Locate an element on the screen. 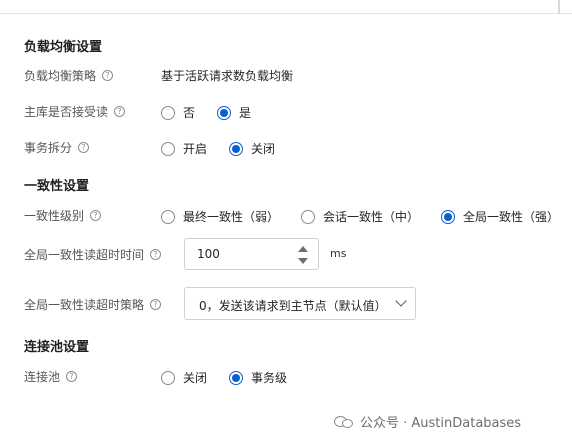 This screenshot has width=572, height=446. radio-txn-split-off: 关闭 is located at coordinates (252, 148).